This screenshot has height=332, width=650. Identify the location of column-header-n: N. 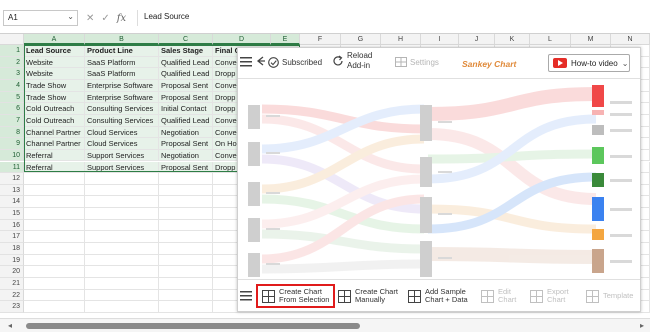
(630, 39).